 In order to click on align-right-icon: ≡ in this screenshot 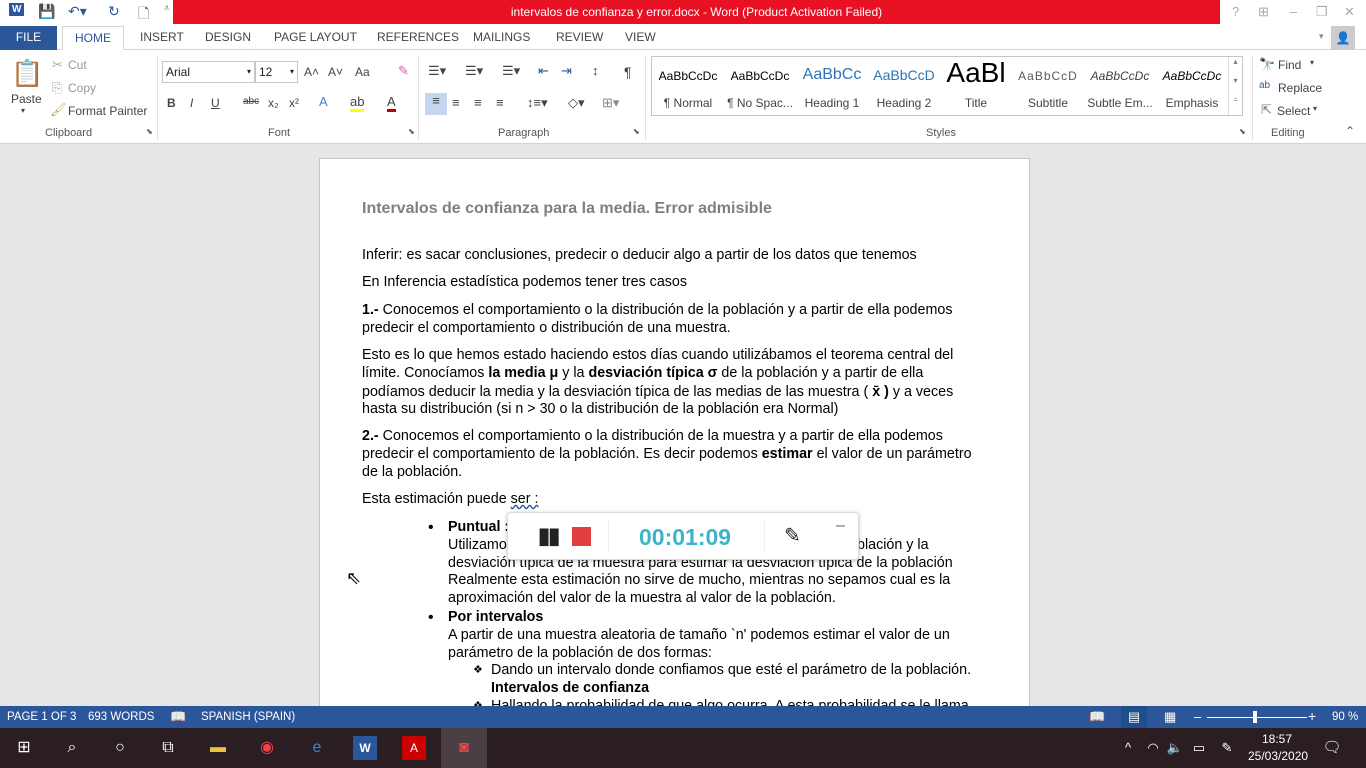, I will do `click(478, 102)`.